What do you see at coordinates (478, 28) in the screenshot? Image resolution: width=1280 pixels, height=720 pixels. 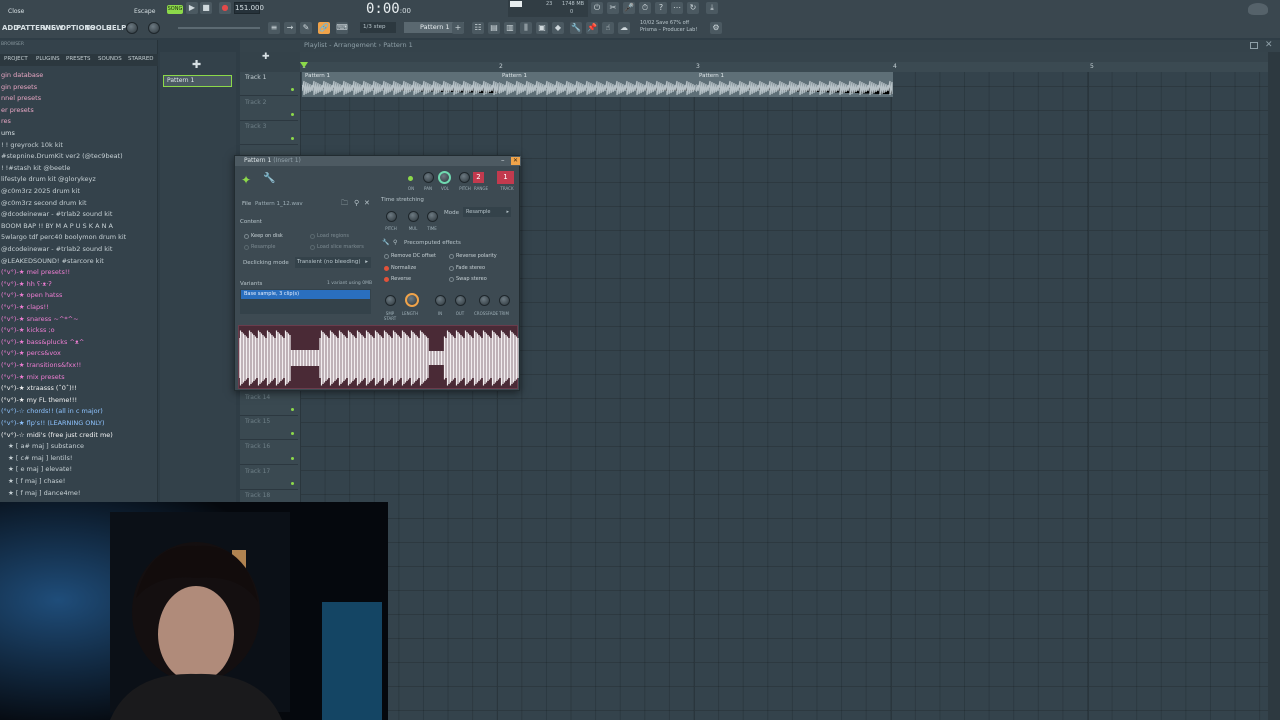 I see `mixer-icon: ☷` at bounding box center [478, 28].